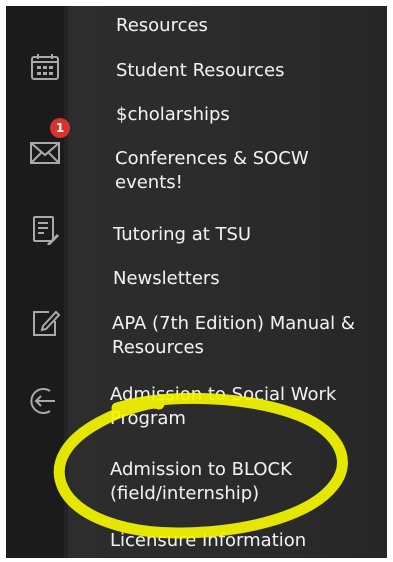 The image size is (393, 562). What do you see at coordinates (45, 401) in the screenshot?
I see `sign-out-icon` at bounding box center [45, 401].